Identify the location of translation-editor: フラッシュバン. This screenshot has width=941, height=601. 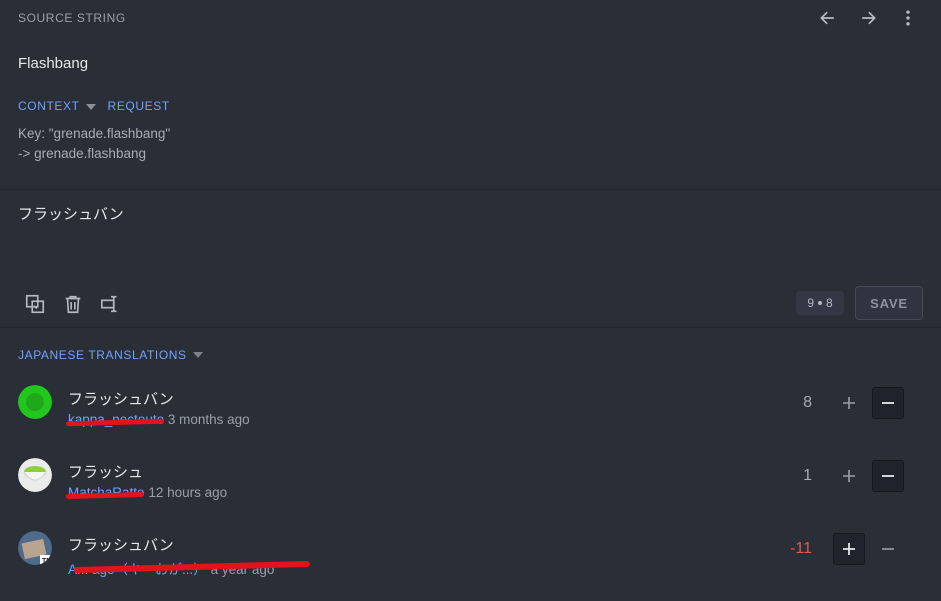
(71, 213).